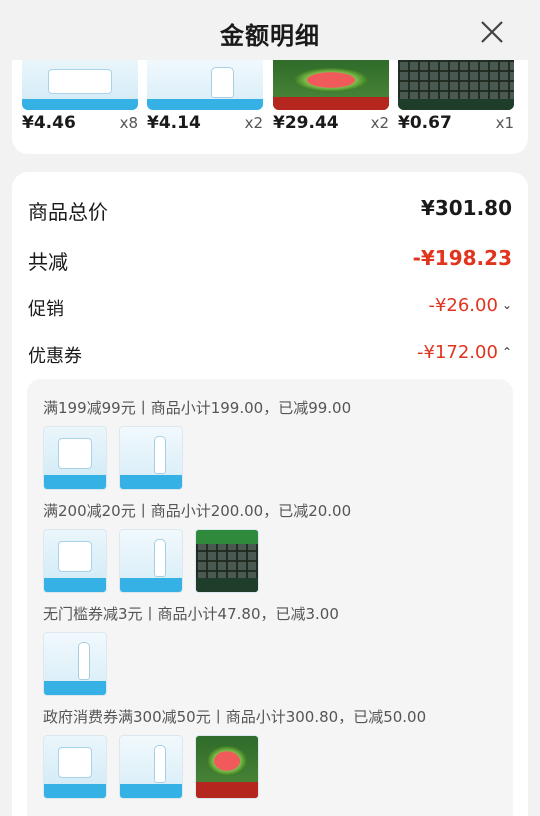 The height and width of the screenshot is (816, 540). I want to click on product-thumbnails: ¥4.46 x8 ¥4.14 x2 ¥29.44 x2 ¥0.67 x1, so click(270, 107).